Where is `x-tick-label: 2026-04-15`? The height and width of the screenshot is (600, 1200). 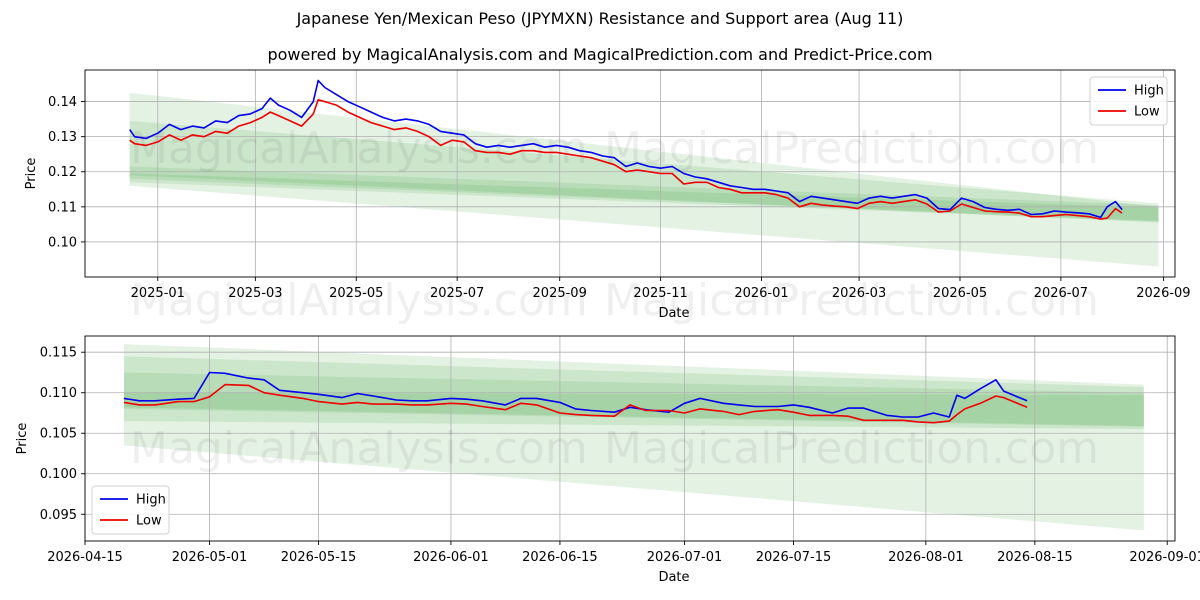
x-tick-label: 2026-04-15 is located at coordinates (85, 557).